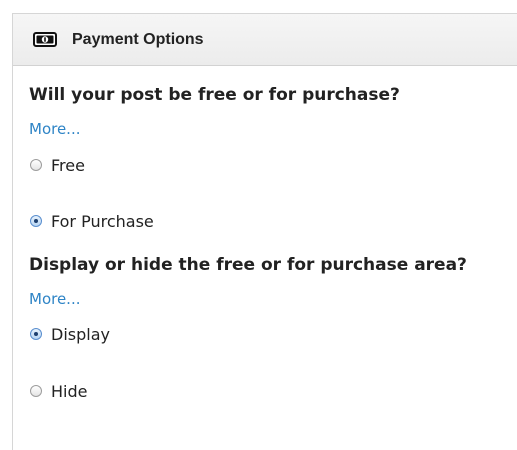 Image resolution: width=517 pixels, height=450 pixels. I want to click on radio-label-display: Display, so click(80, 334).